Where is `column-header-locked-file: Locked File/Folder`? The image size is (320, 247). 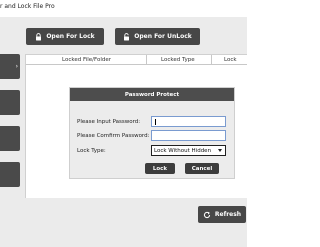 column-header-locked-file: Locked File/Folder is located at coordinates (86, 60).